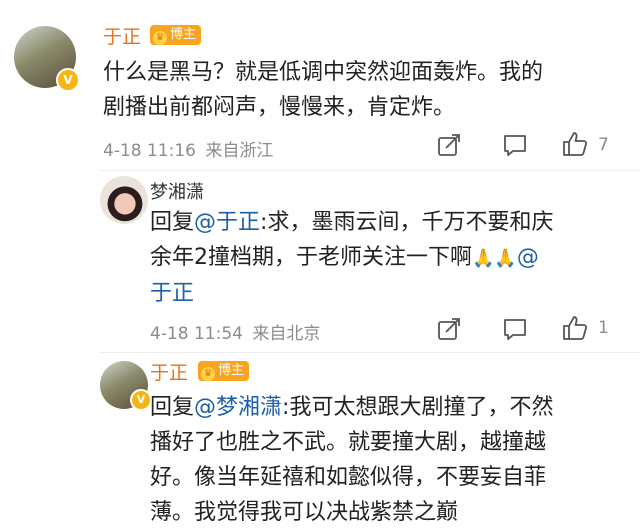  What do you see at coordinates (239, 151) in the screenshot?
I see `location: 来自浙江` at bounding box center [239, 151].